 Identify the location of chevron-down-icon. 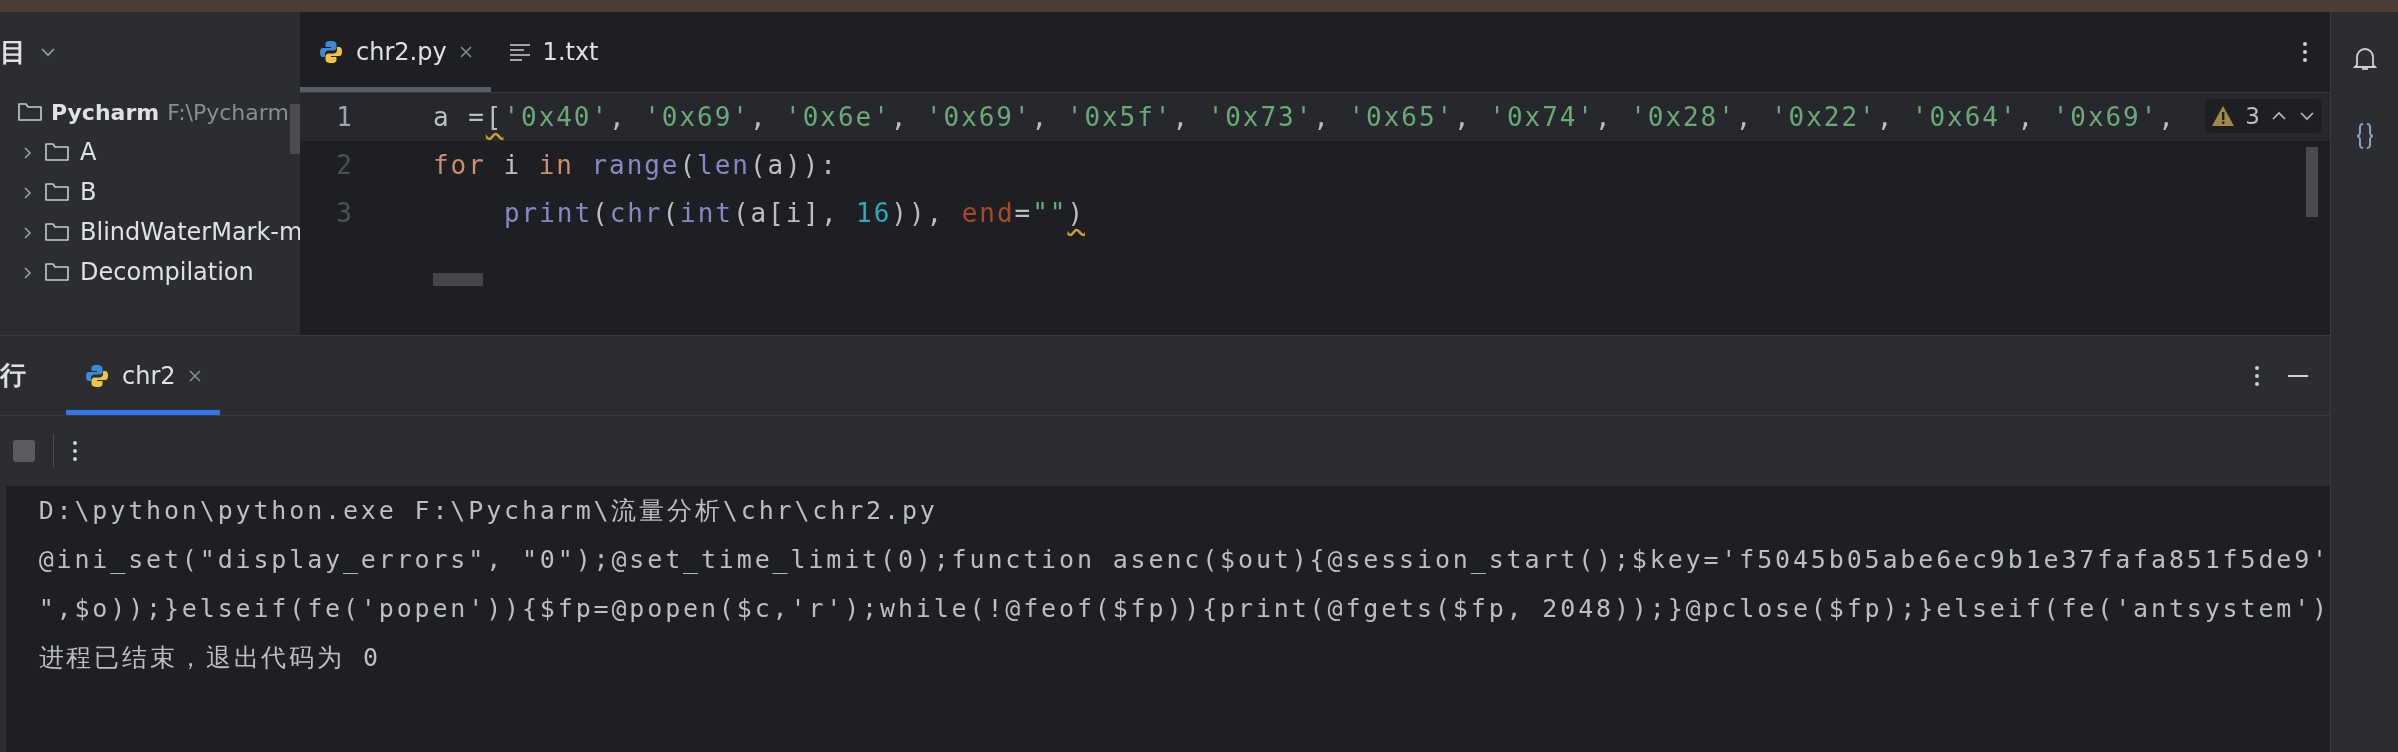
(2307, 116).